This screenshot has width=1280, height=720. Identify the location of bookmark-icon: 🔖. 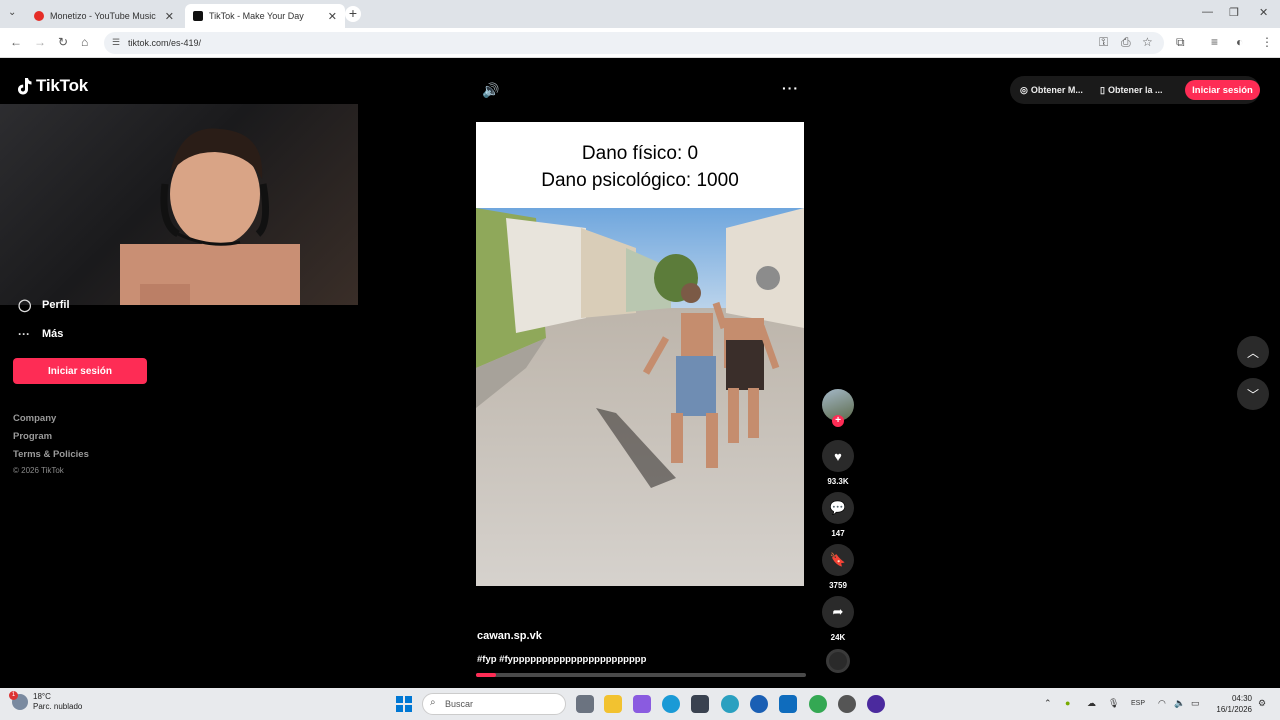
(838, 560).